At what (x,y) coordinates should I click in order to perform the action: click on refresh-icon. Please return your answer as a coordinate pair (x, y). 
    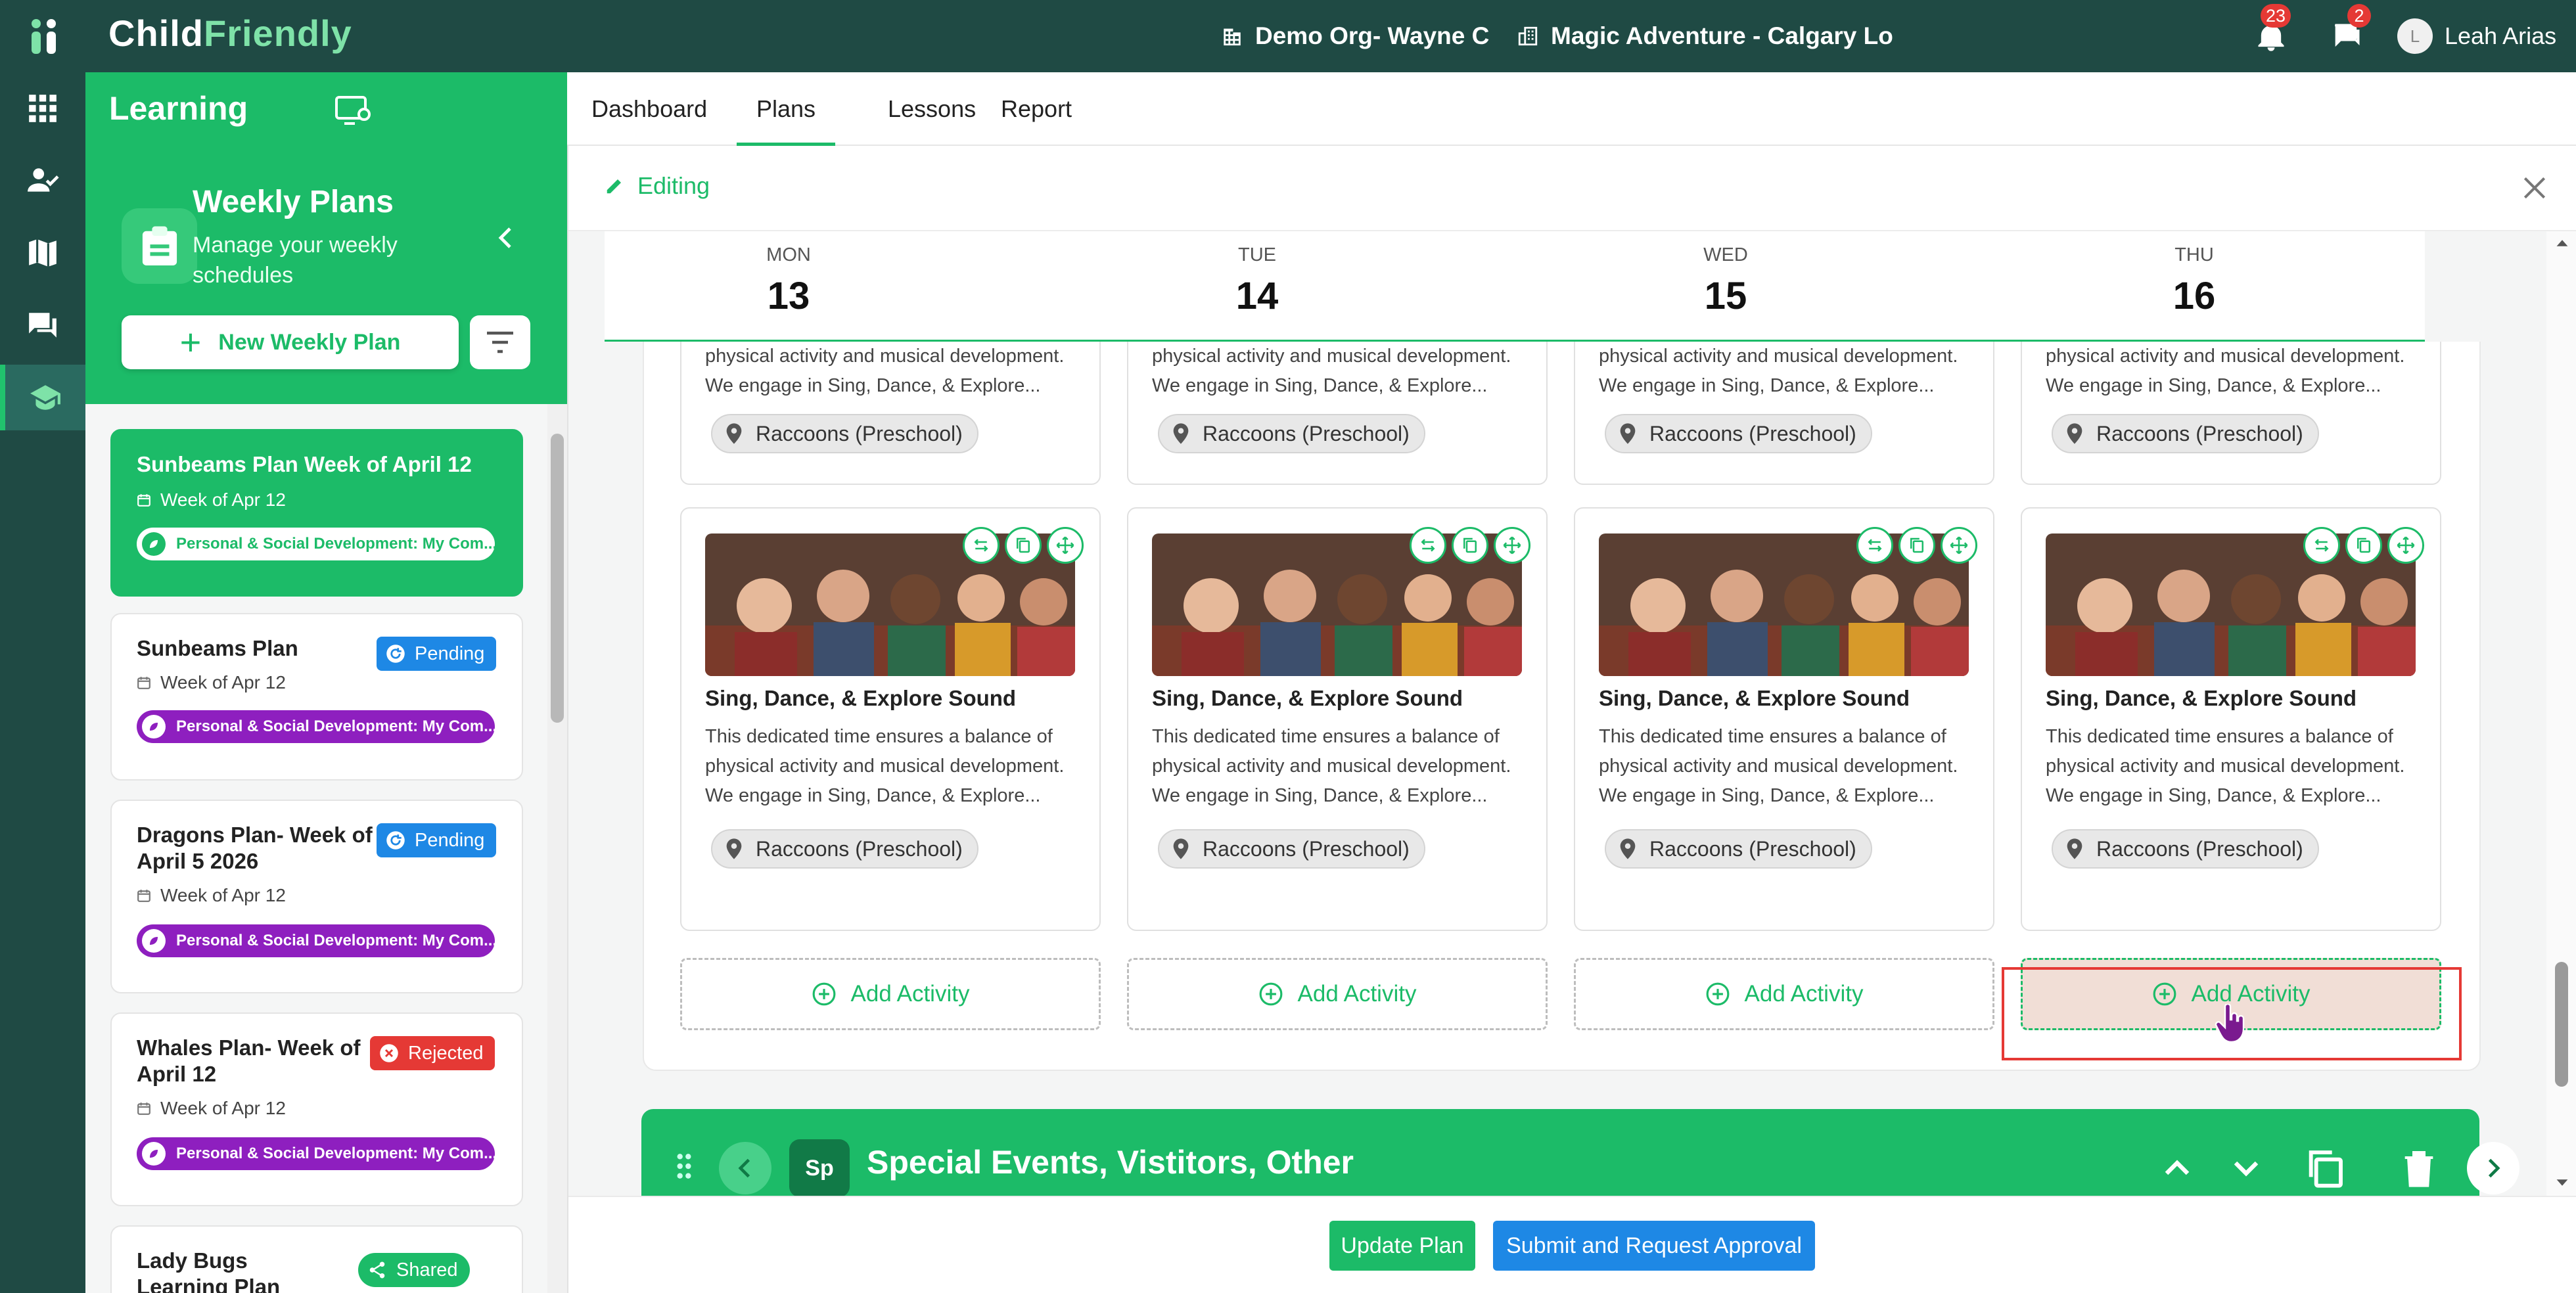
    Looking at the image, I should click on (396, 840).